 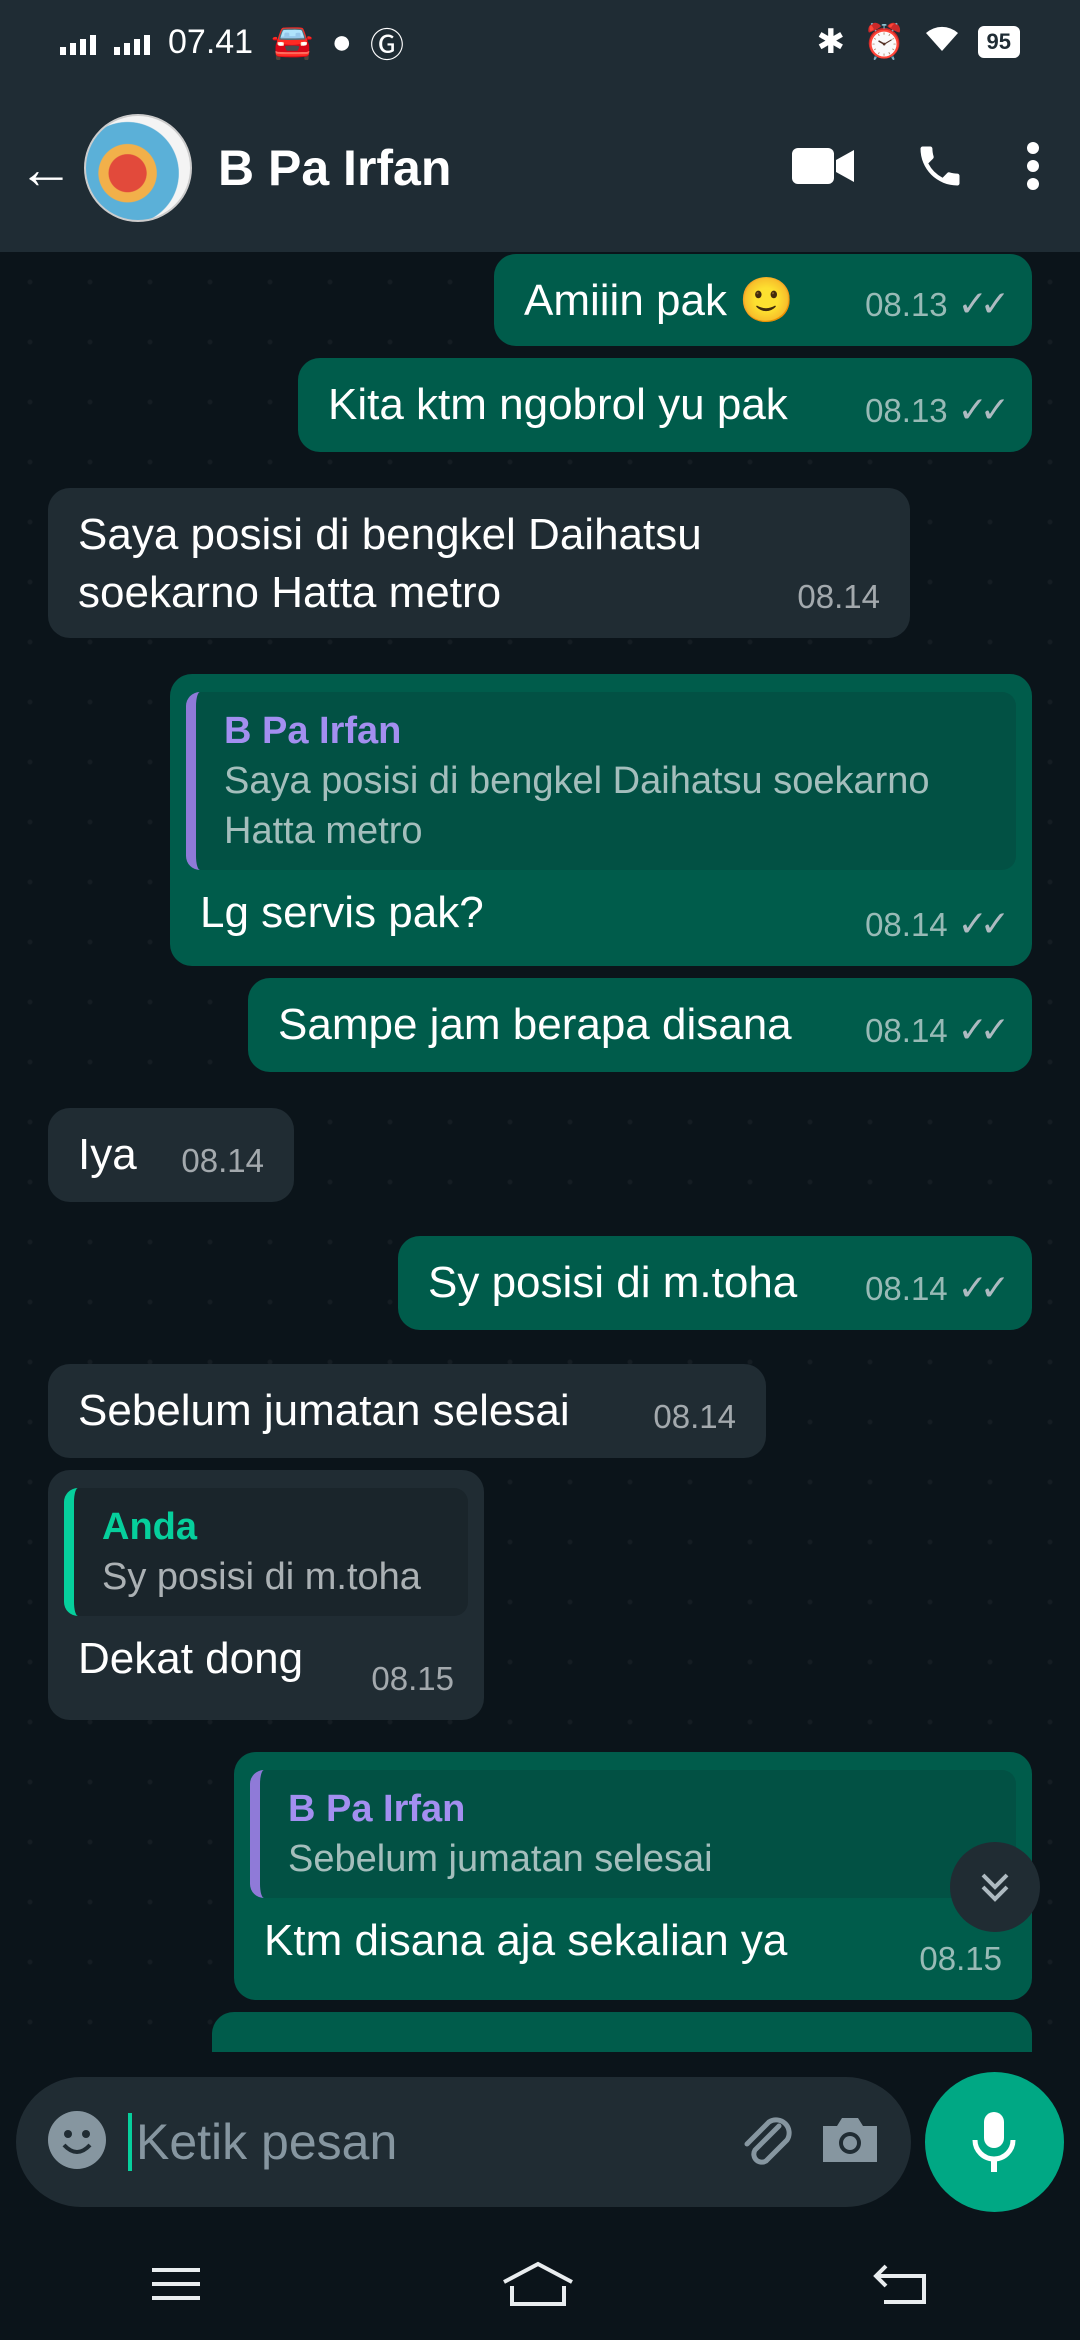 I want to click on message-input-container: Ketik pesan, so click(x=463, y=2142).